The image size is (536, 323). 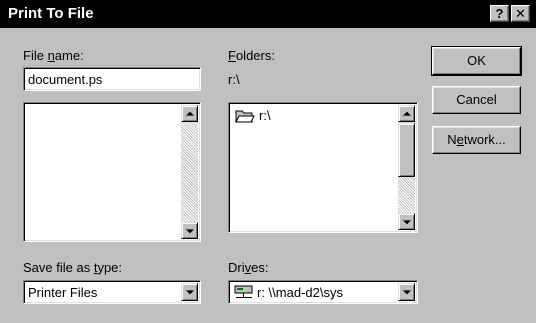 What do you see at coordinates (520, 13) in the screenshot?
I see `close-button: ✕` at bounding box center [520, 13].